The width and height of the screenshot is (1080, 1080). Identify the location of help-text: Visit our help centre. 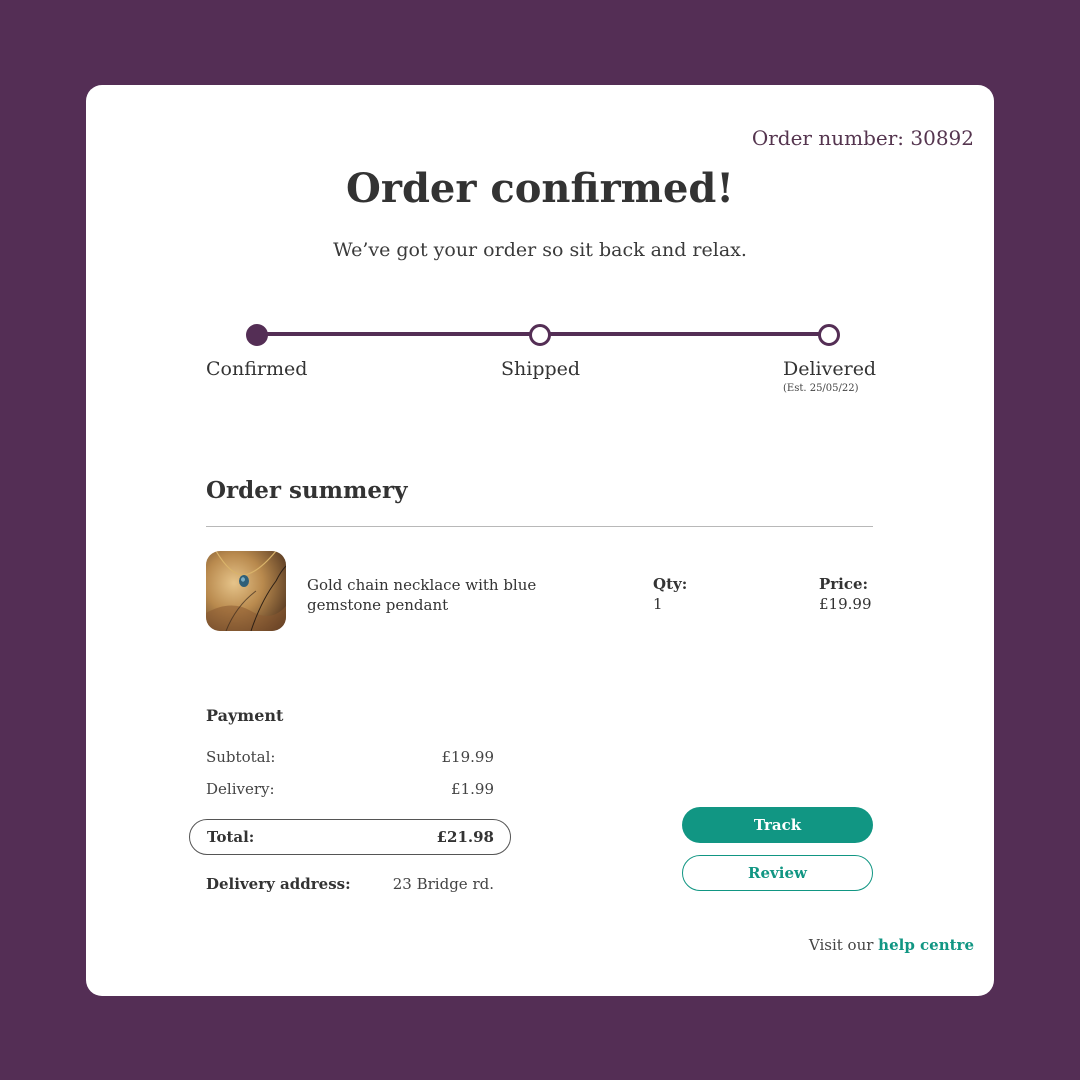
(891, 945).